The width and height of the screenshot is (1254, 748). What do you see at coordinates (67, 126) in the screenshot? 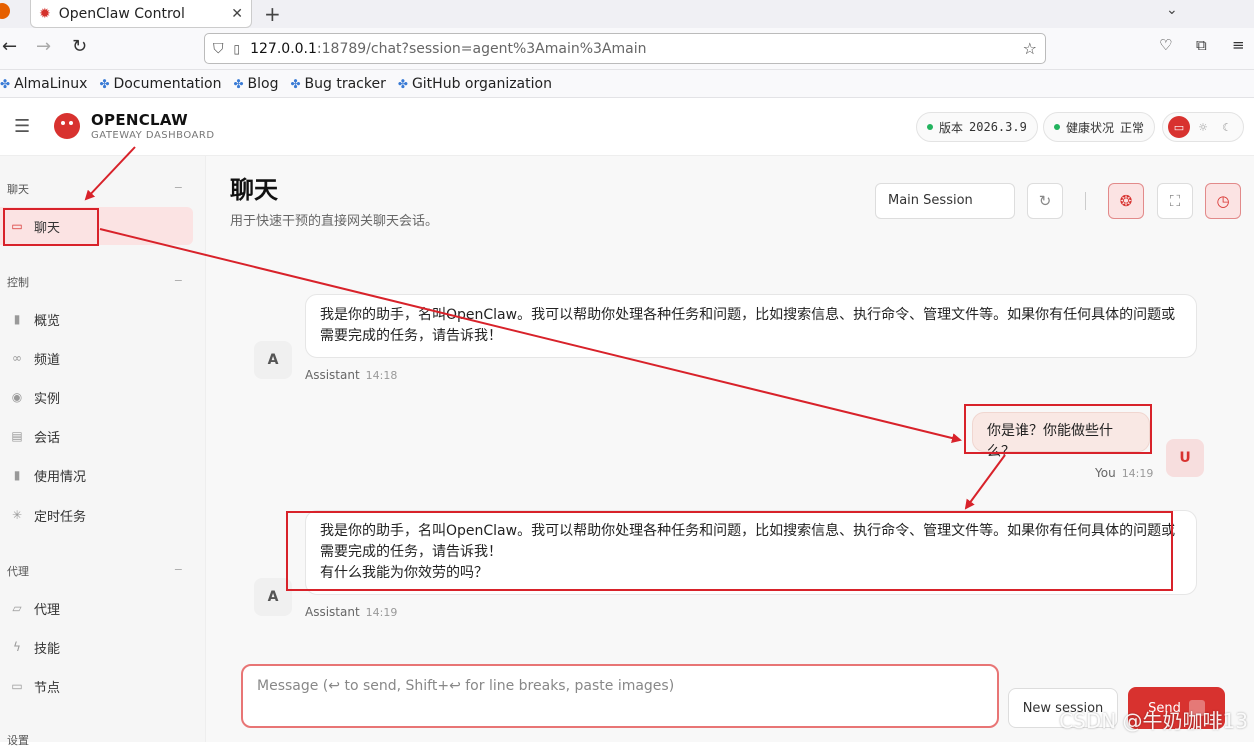
I see `openclaw-logo-icon` at bounding box center [67, 126].